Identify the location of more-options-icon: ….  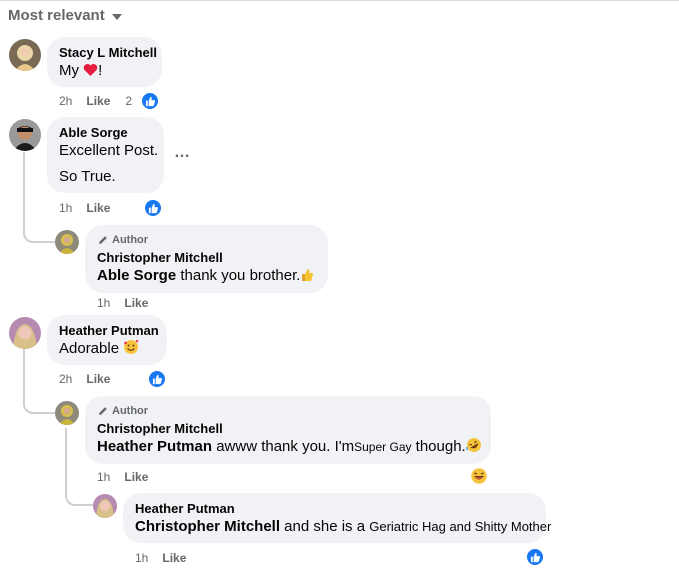
(182, 153).